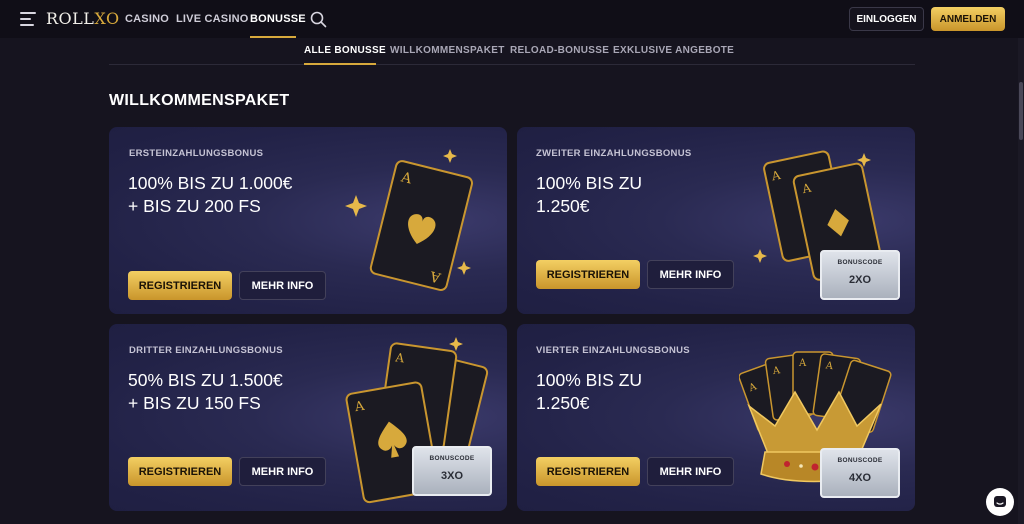 The width and height of the screenshot is (1024, 524). Describe the element at coordinates (28, 19) in the screenshot. I see `menu-icon` at that location.